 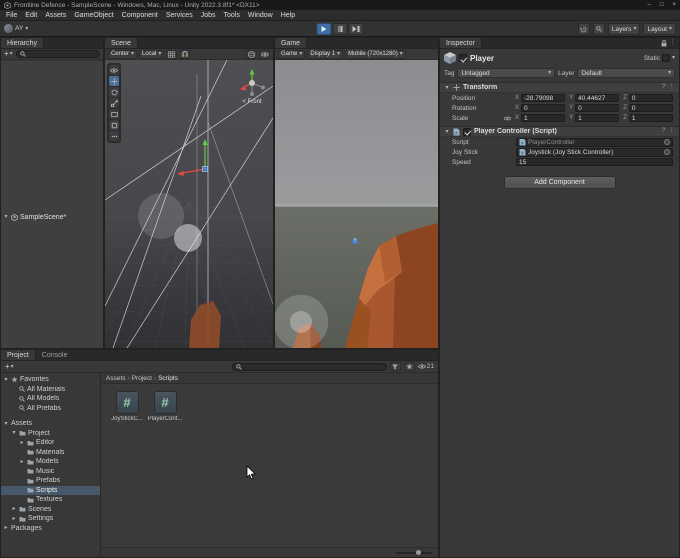 What do you see at coordinates (264, 54) in the screenshot?
I see `gizmos-toggle-icon` at bounding box center [264, 54].